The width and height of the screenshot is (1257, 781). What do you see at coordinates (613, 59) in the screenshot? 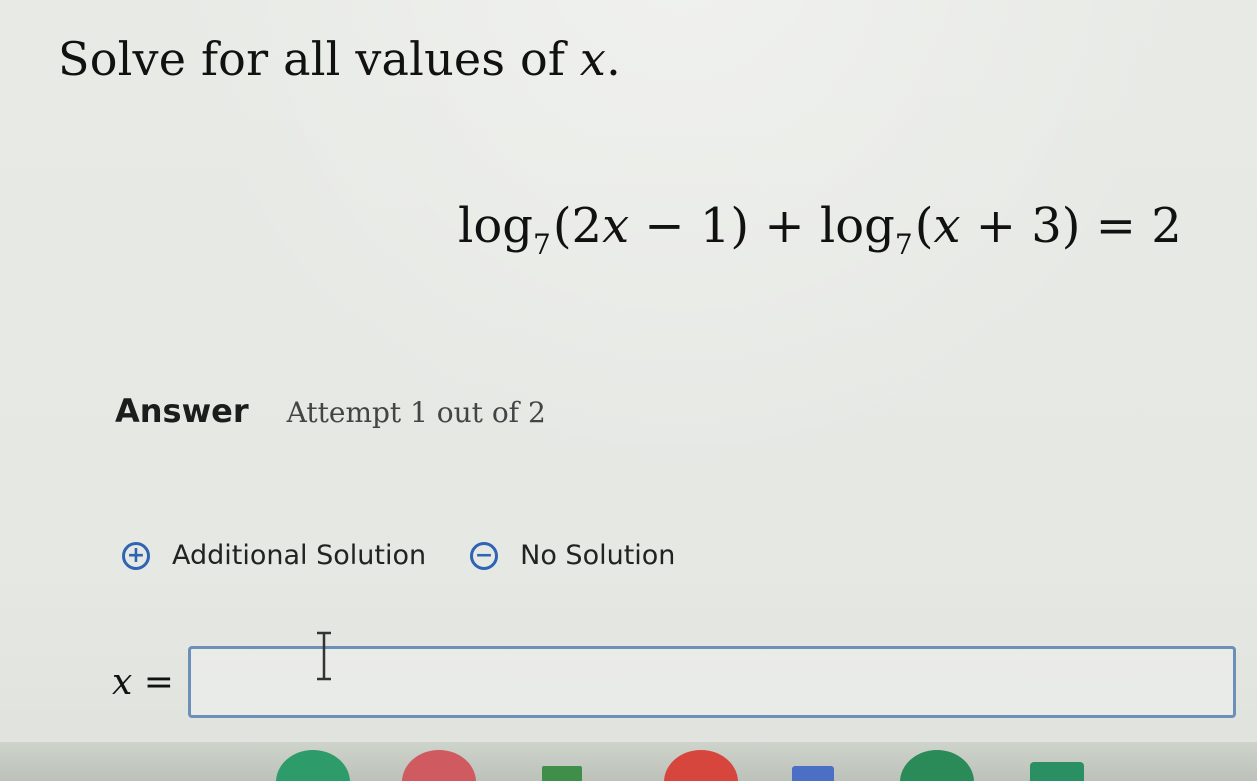
I see `question-suffix: .` at bounding box center [613, 59].